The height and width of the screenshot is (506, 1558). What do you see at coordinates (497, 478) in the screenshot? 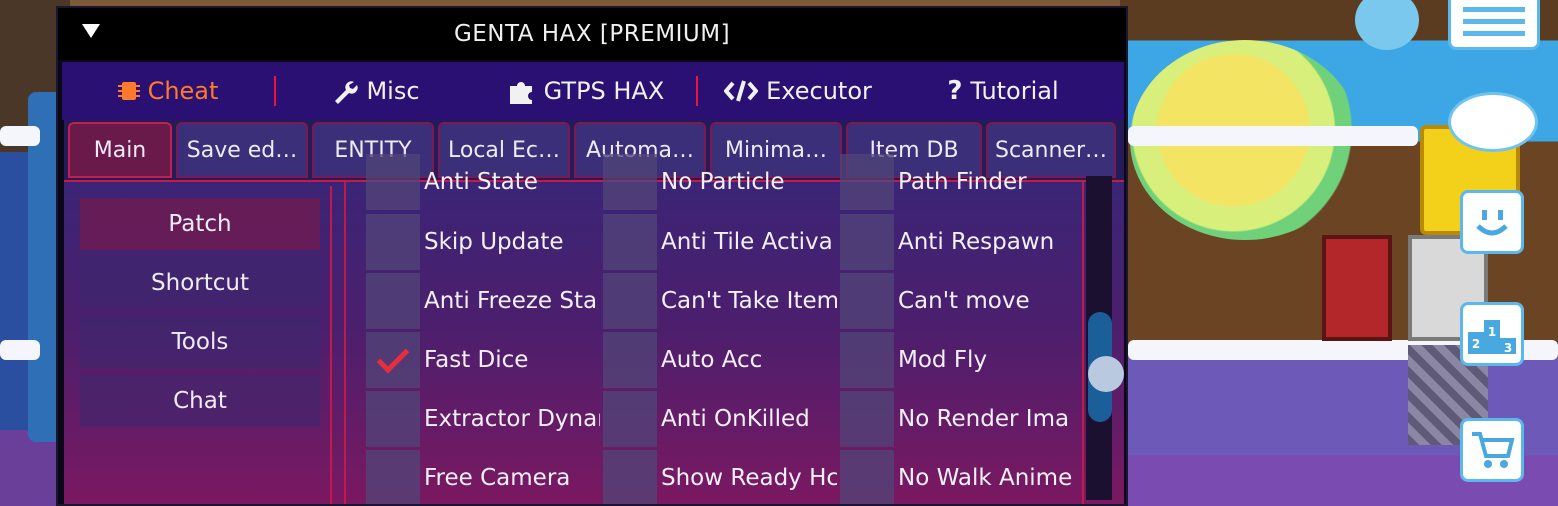
I see `checkbox-label: Free Camera` at bounding box center [497, 478].